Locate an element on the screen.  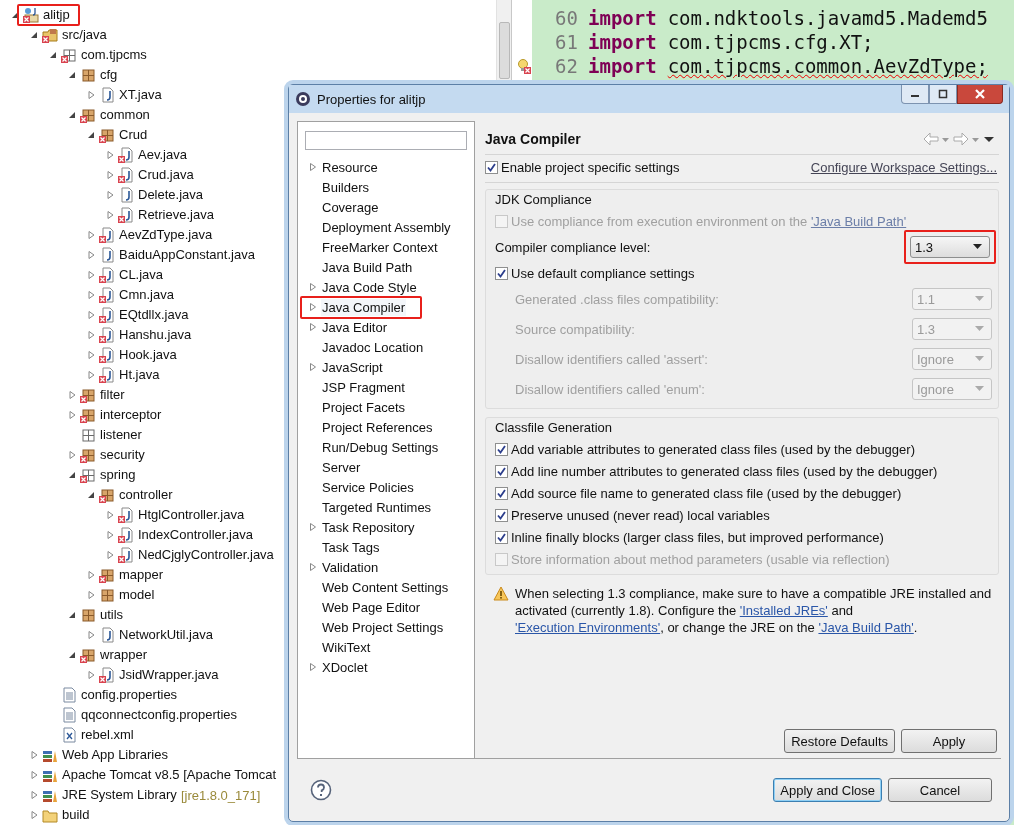
tree-item: Aev.java is located at coordinates (162, 155).